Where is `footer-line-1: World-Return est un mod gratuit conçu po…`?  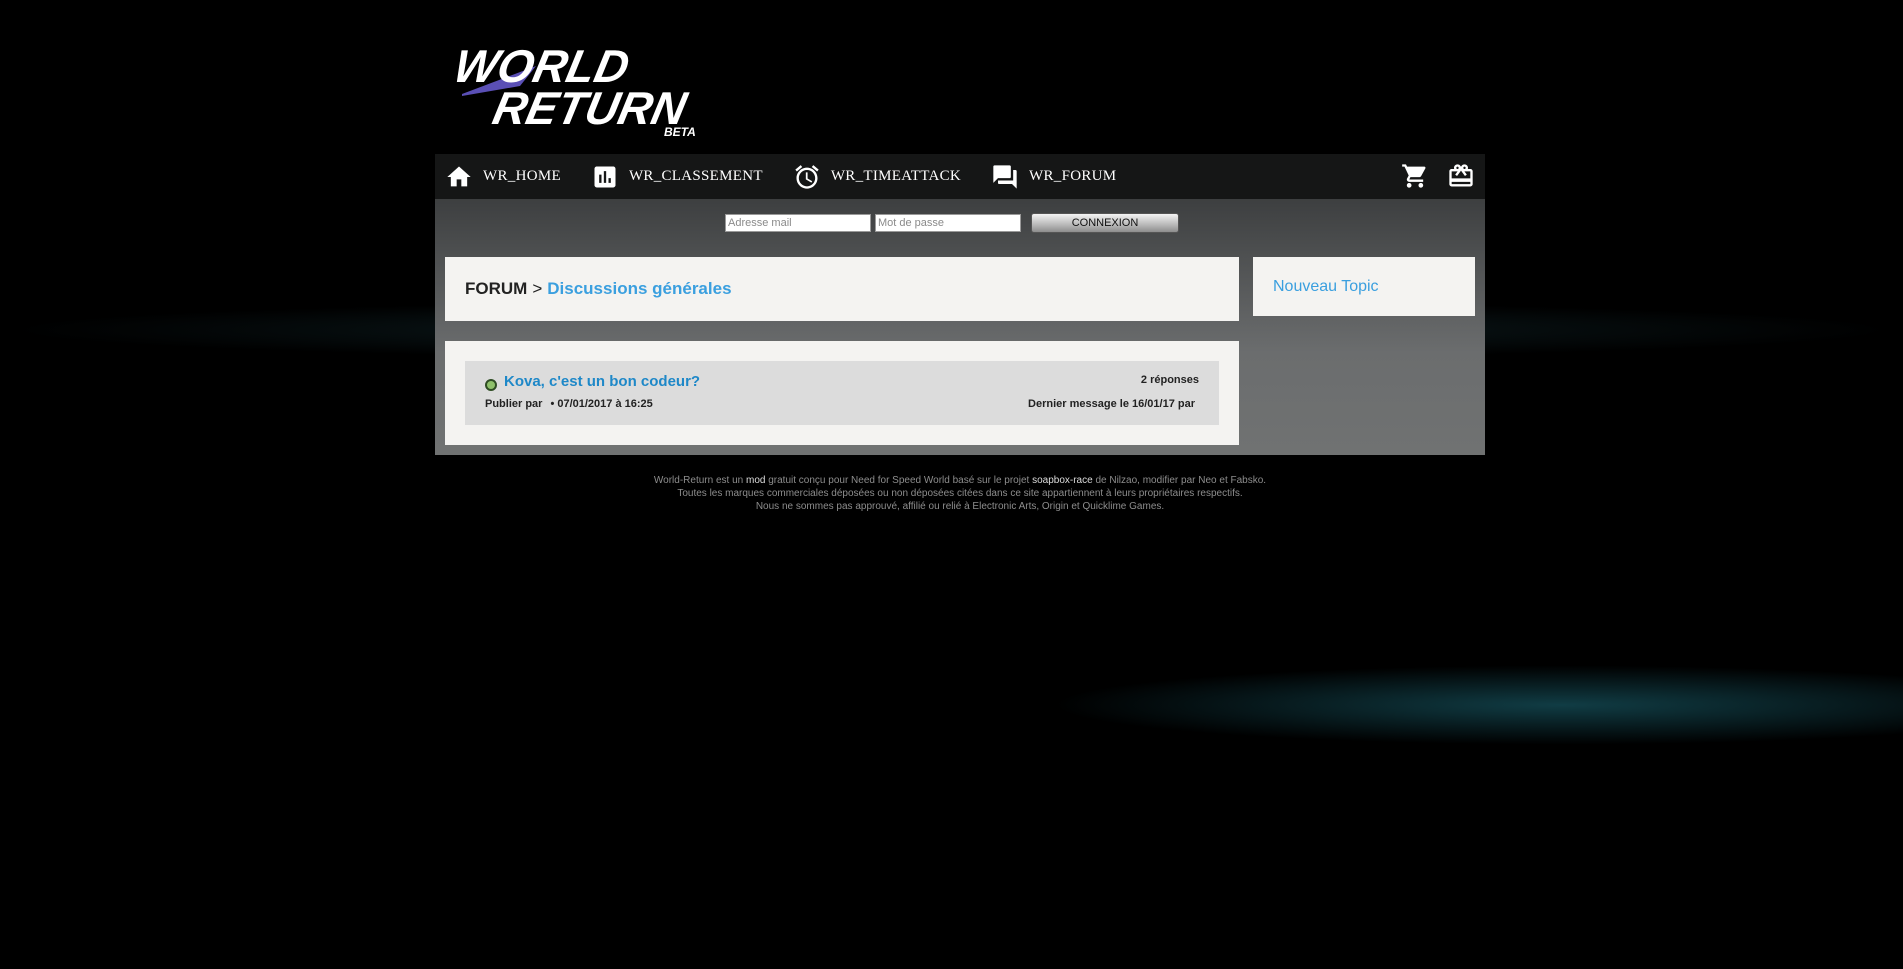 footer-line-1: World-Return est un mod gratuit conçu po… is located at coordinates (960, 480).